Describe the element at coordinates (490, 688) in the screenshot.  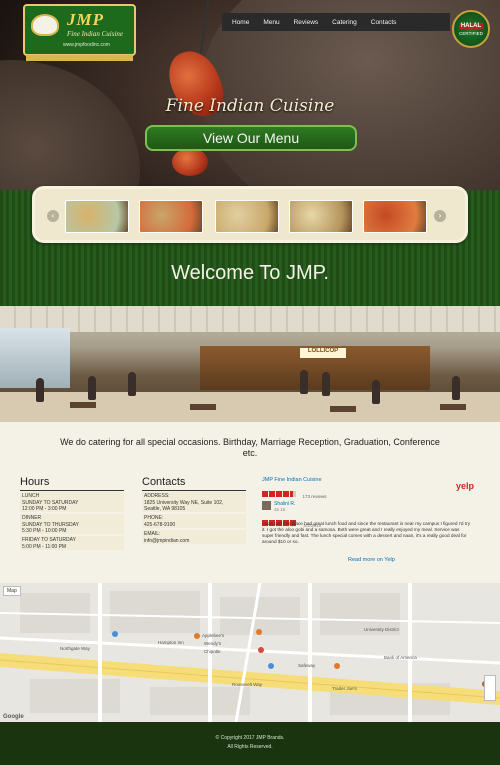
I see `map-zoom-control` at that location.